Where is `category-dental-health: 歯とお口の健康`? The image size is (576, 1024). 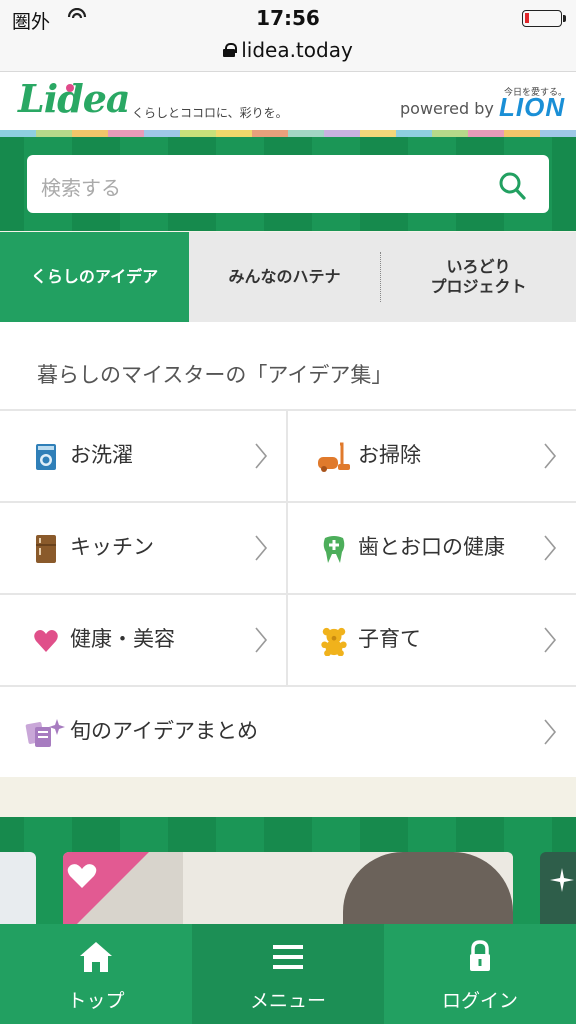 category-dental-health: 歯とお口の健康 is located at coordinates (432, 548).